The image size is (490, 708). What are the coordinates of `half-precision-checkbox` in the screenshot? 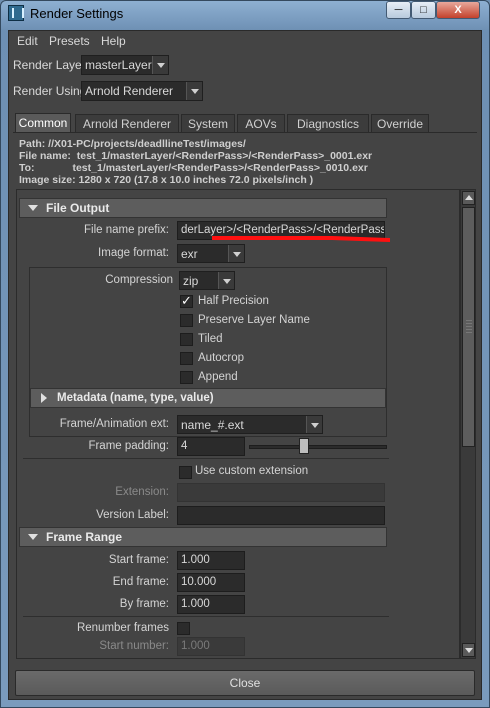 It's located at (186, 301).